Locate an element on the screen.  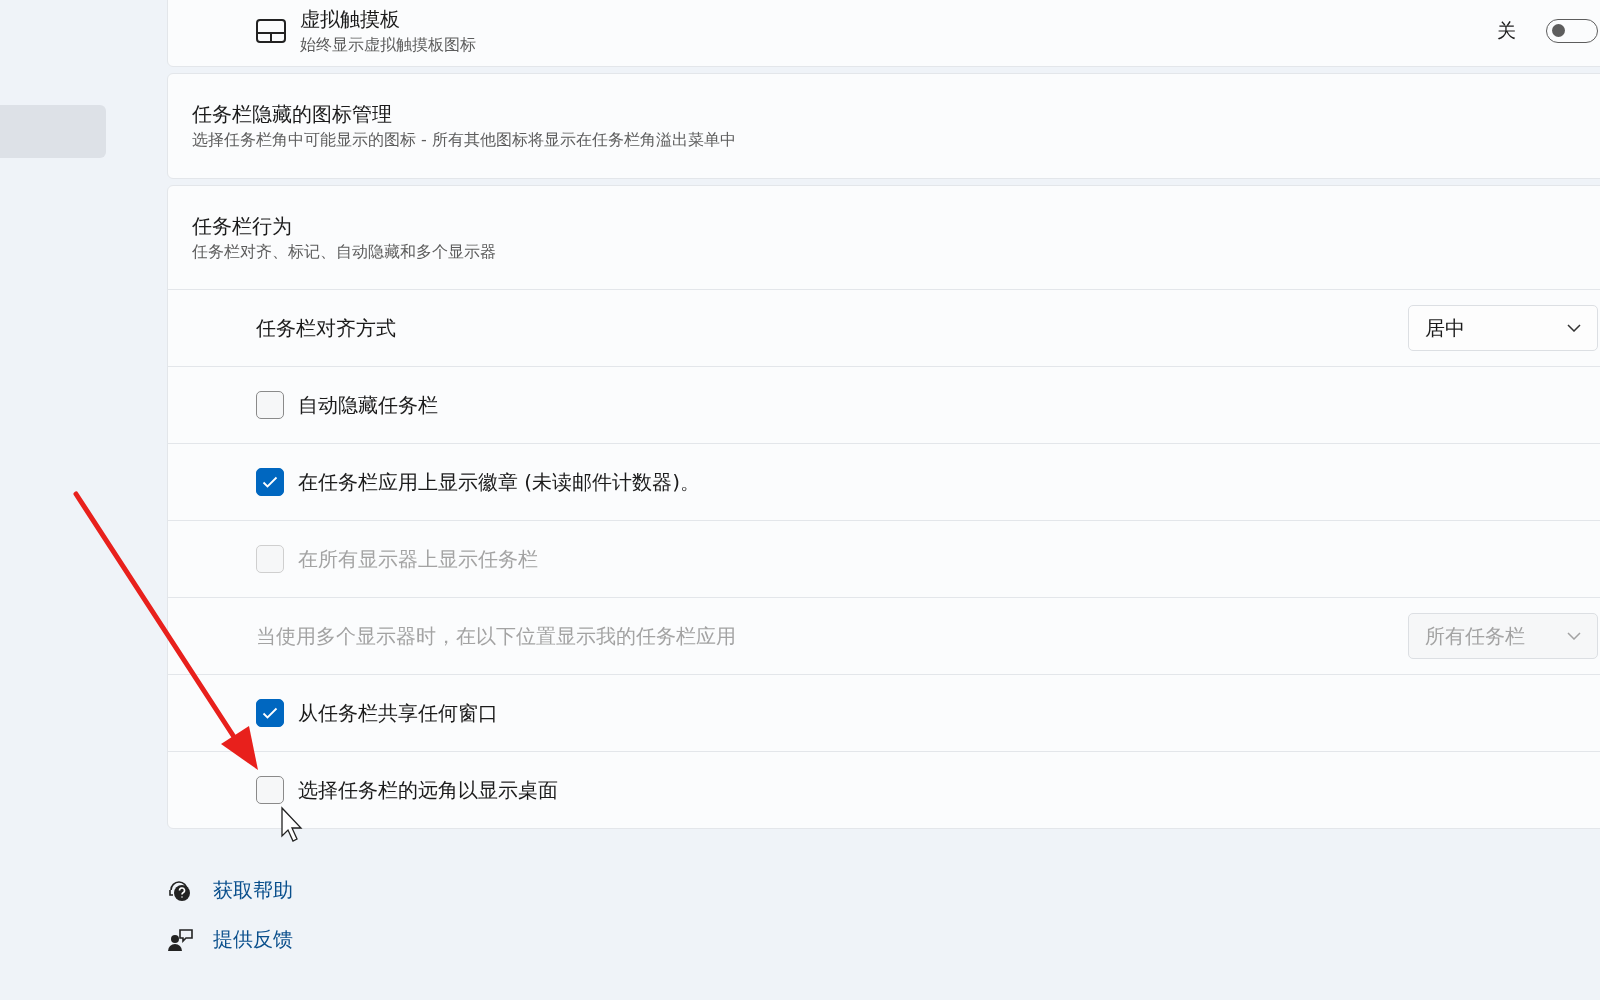
settings-card: 任务栏隐藏的图标管理 选择任务栏角中可能显示的图标 - 所有其他图标将显示在任务栏角溢出菜单中 is located at coordinates (883, 126).